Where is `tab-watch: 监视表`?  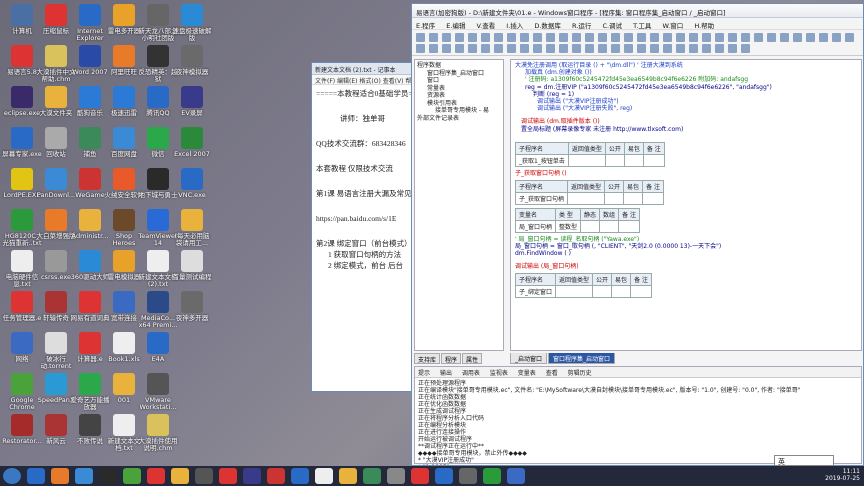 tab-watch: 监视表 is located at coordinates (499, 373).